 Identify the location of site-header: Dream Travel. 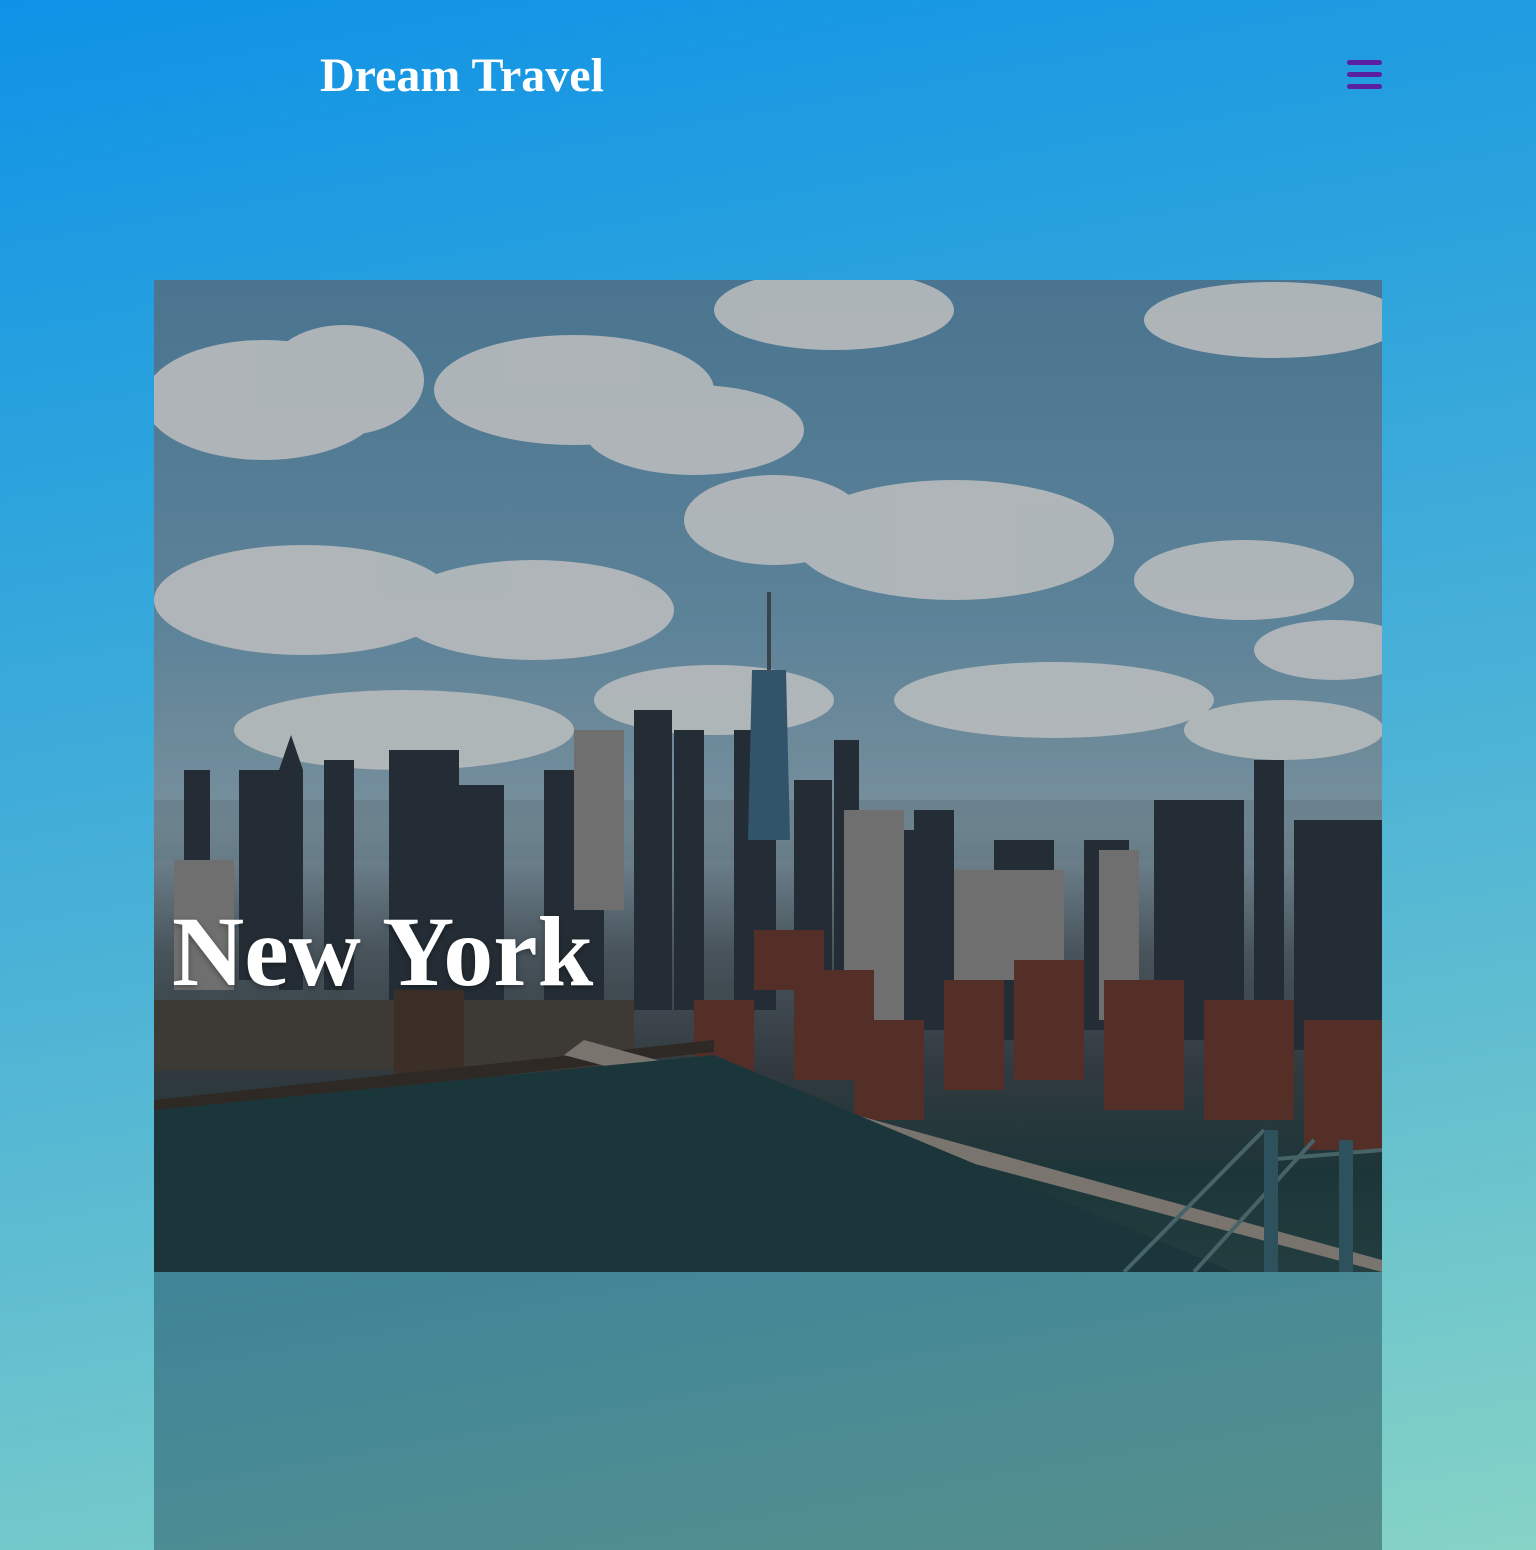
(768, 75).